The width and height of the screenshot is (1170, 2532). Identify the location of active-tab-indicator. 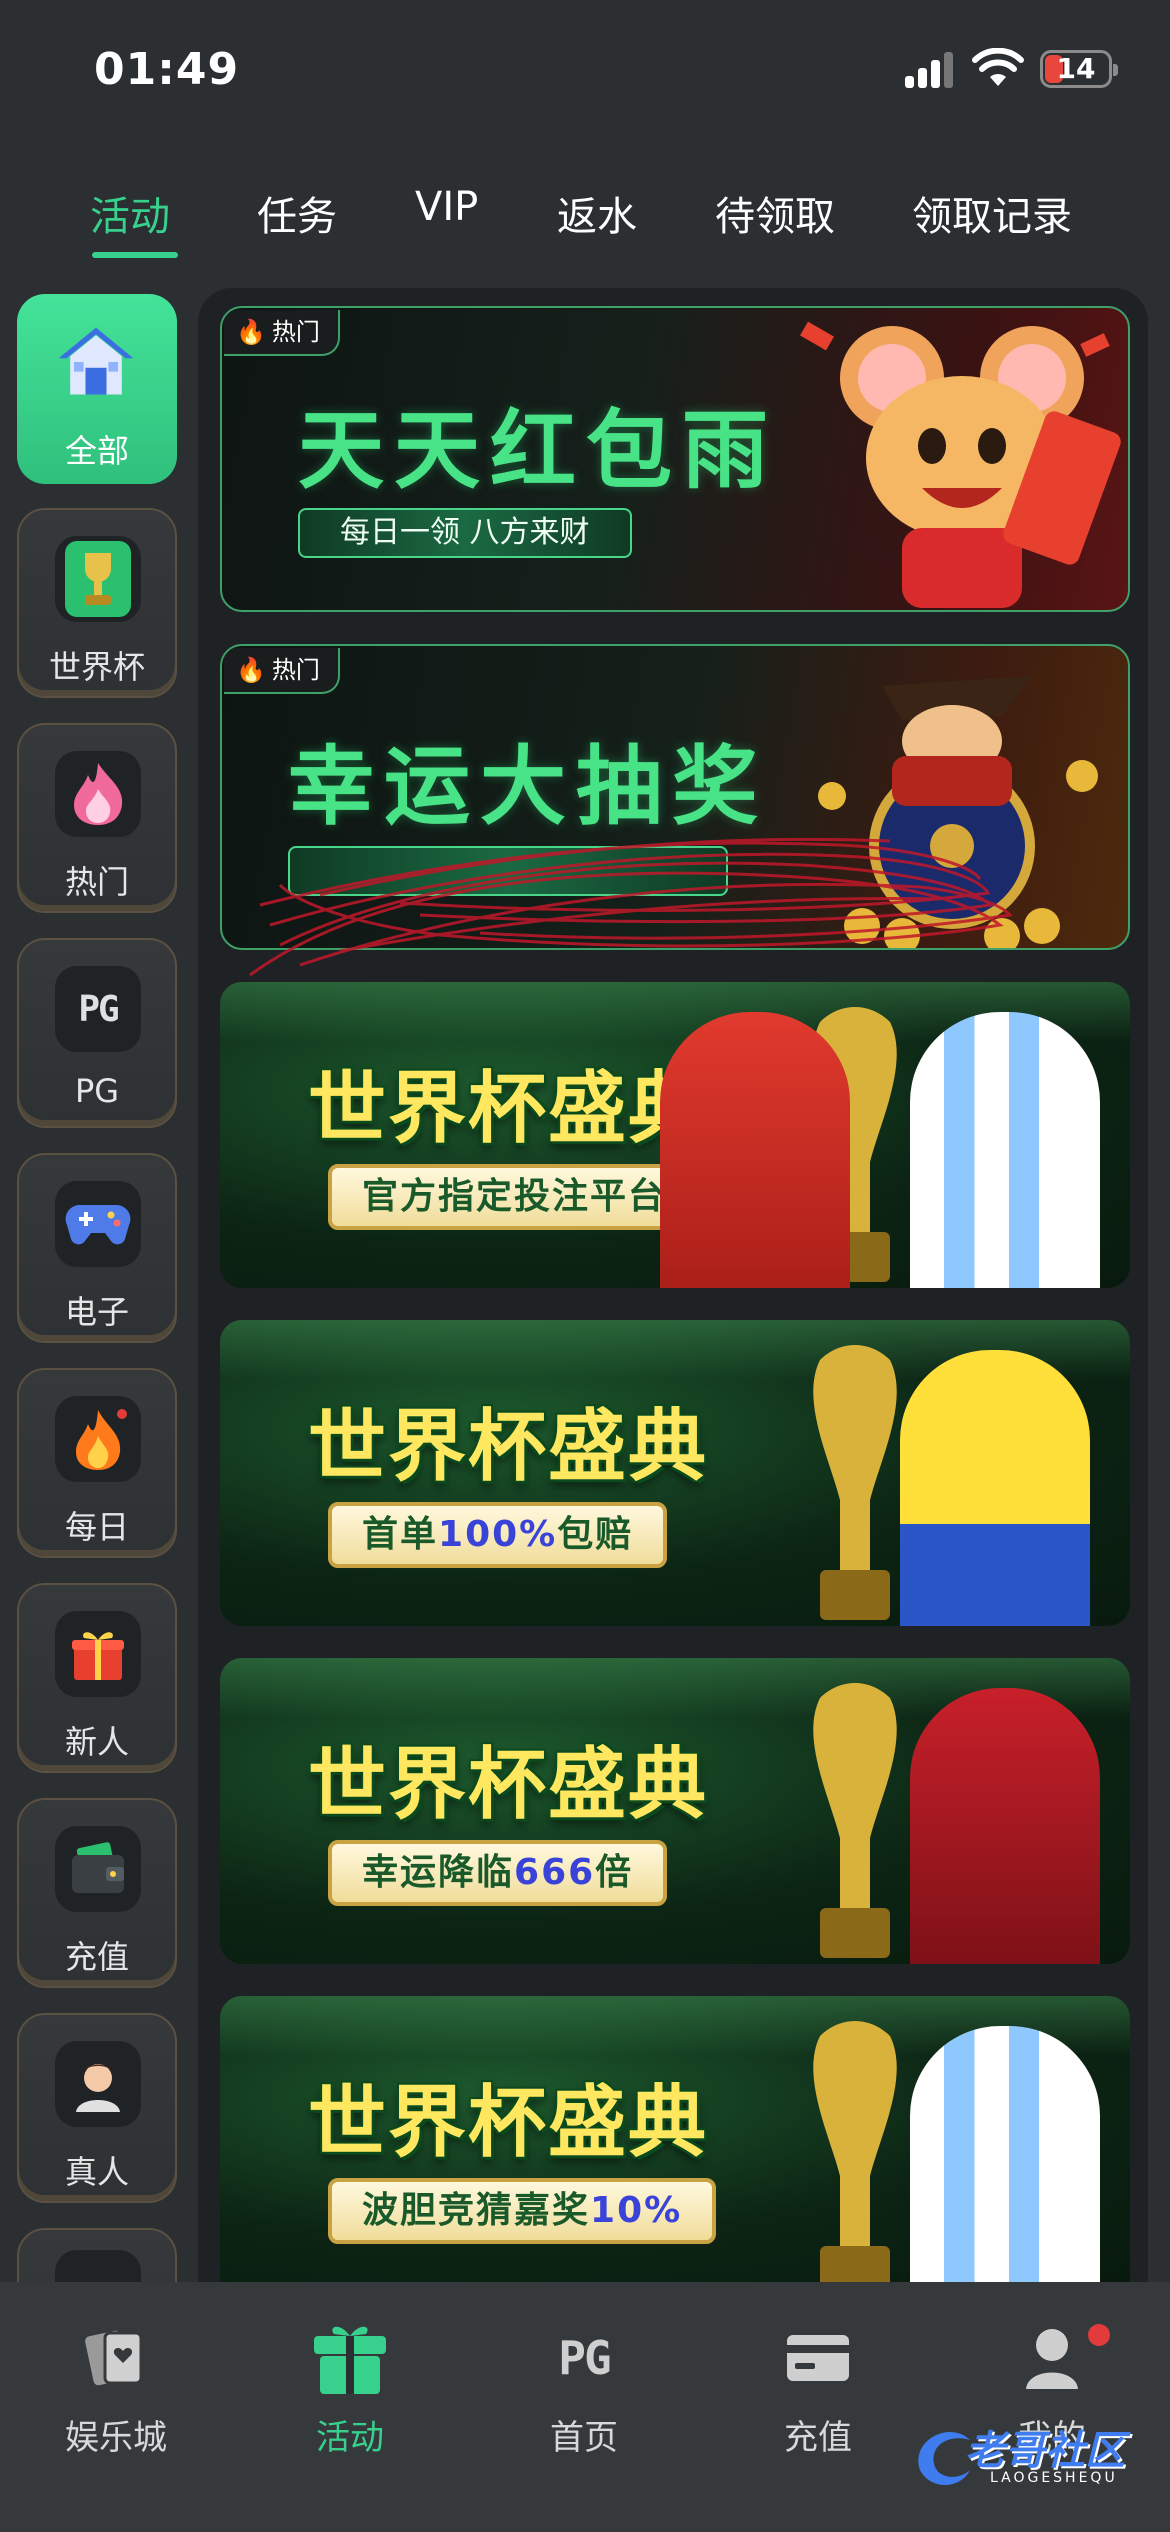
(135, 255).